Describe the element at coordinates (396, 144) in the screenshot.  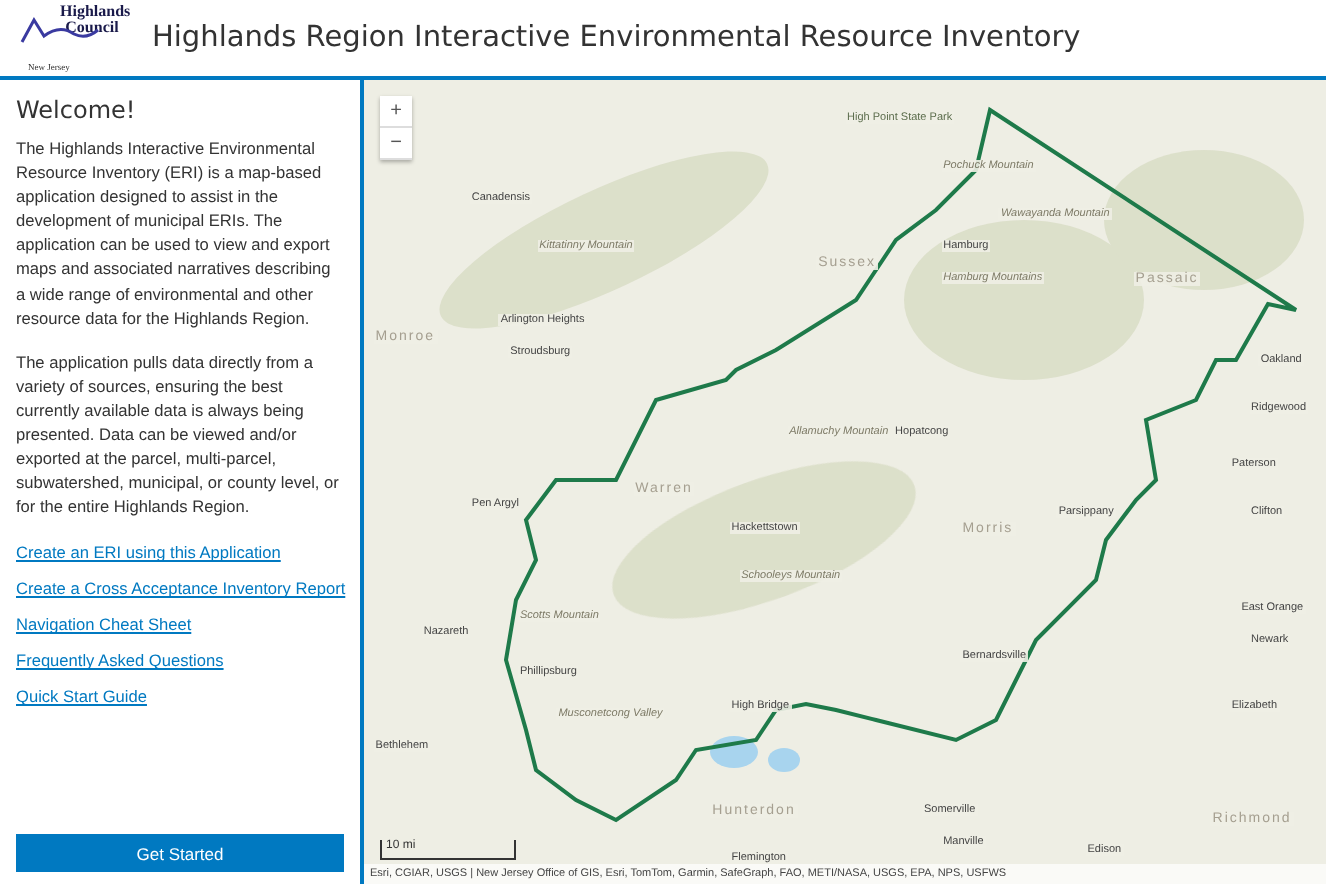
I see `zoom-out-button: −` at that location.